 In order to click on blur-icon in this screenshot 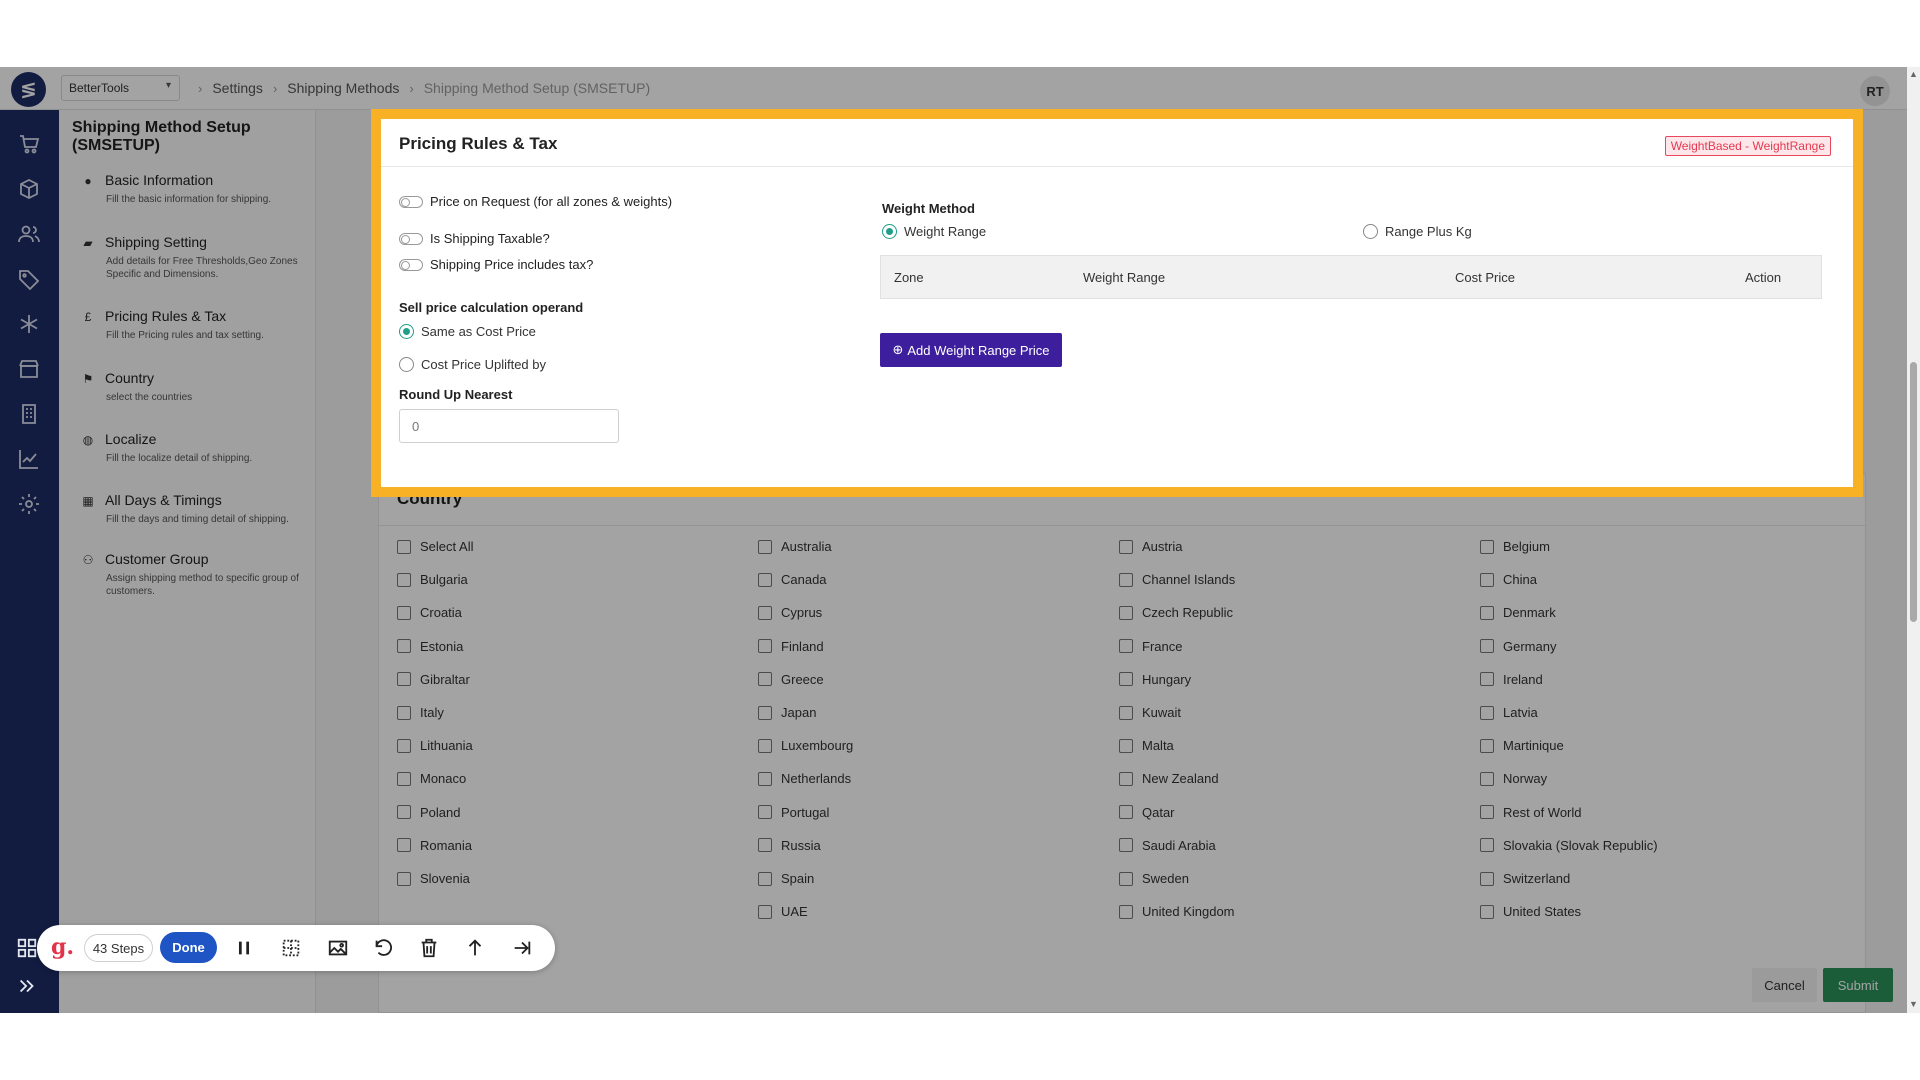, I will do `click(291, 948)`.